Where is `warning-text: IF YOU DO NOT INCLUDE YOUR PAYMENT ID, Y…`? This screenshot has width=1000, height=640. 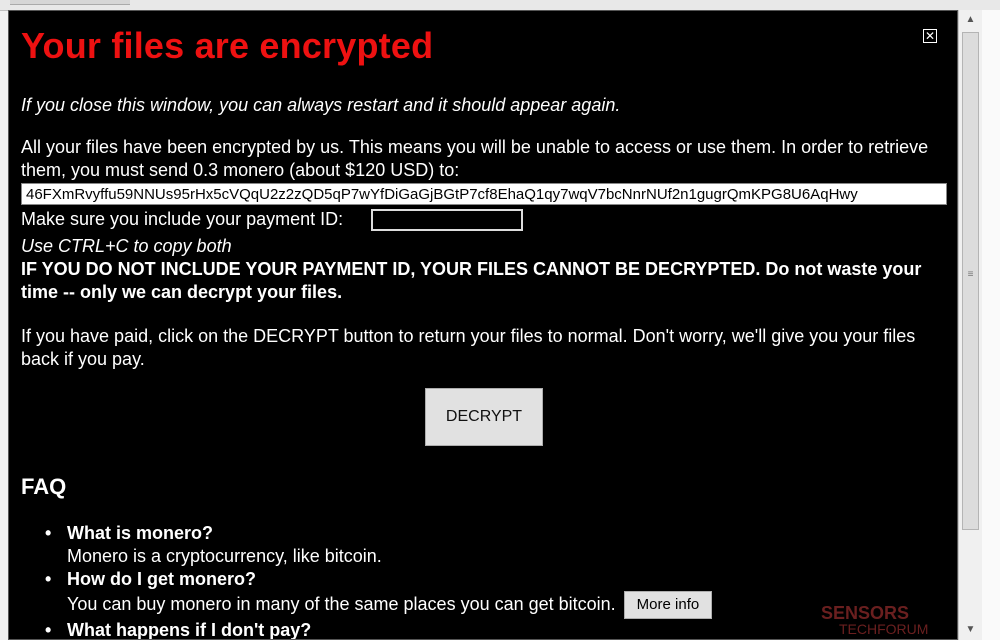
warning-text: IF YOU DO NOT INCLUDE YOUR PAYMENT ID, Y… is located at coordinates (471, 280).